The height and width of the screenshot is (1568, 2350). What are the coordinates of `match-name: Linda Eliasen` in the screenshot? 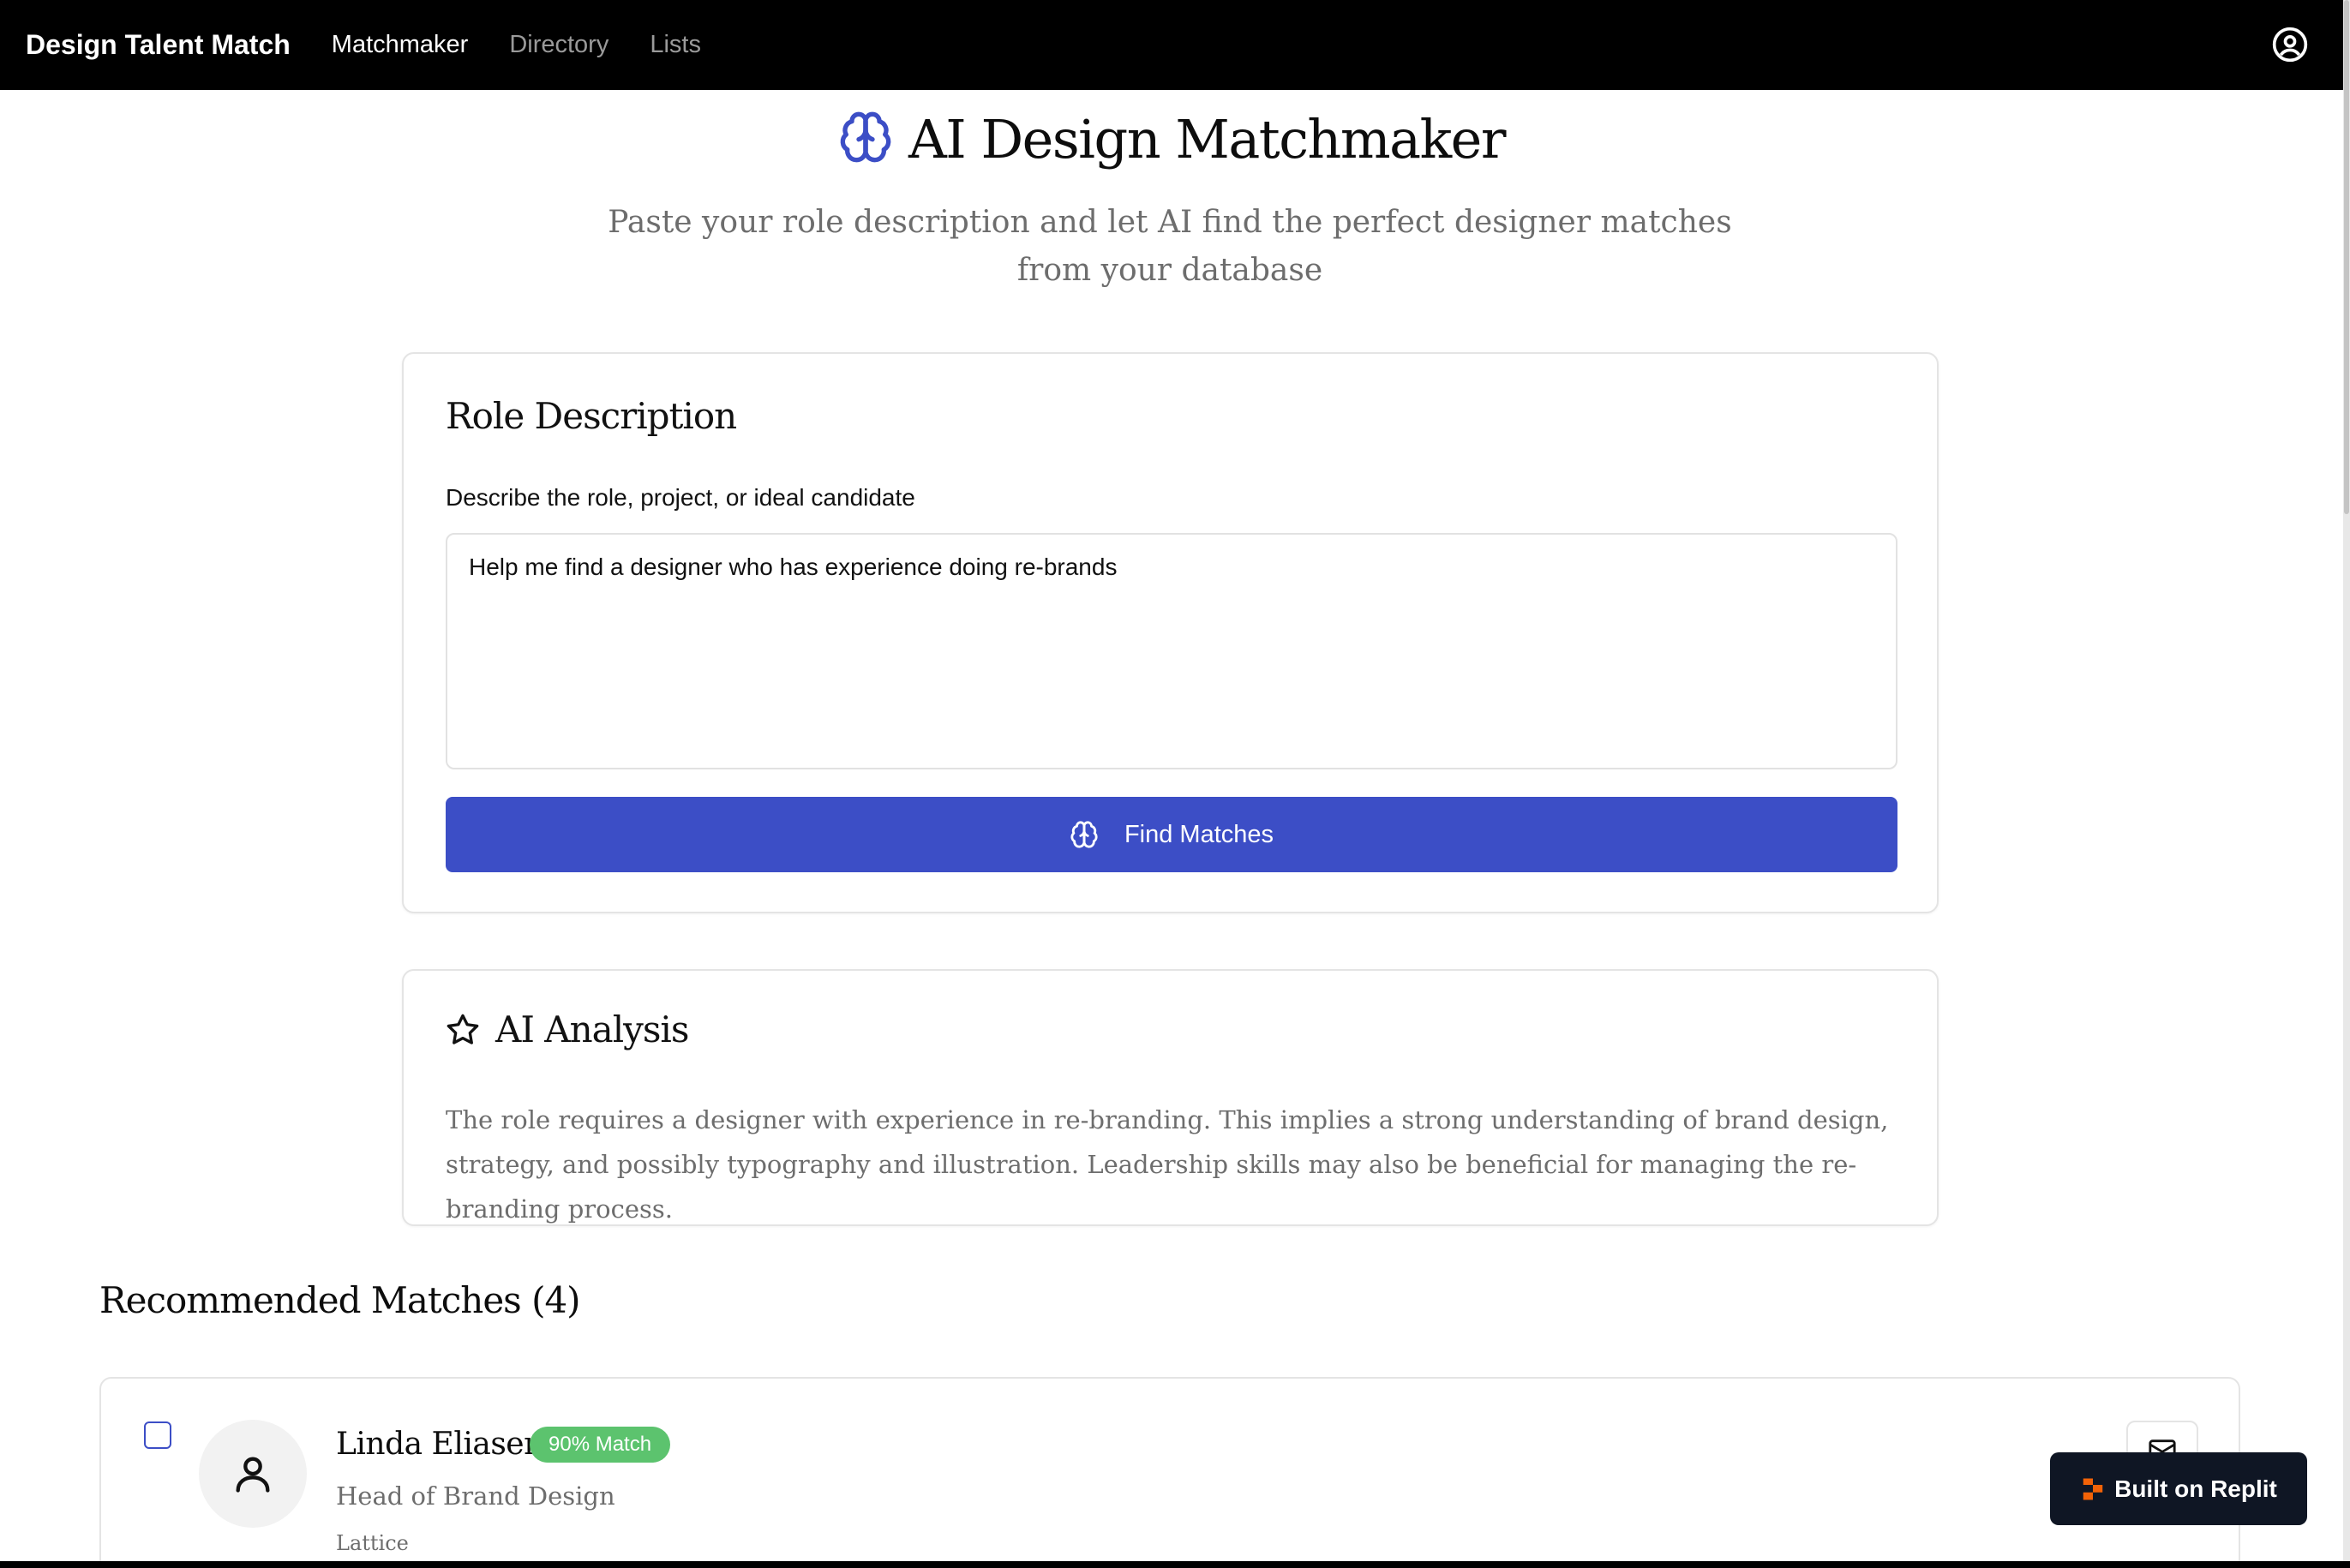 It's located at (439, 1444).